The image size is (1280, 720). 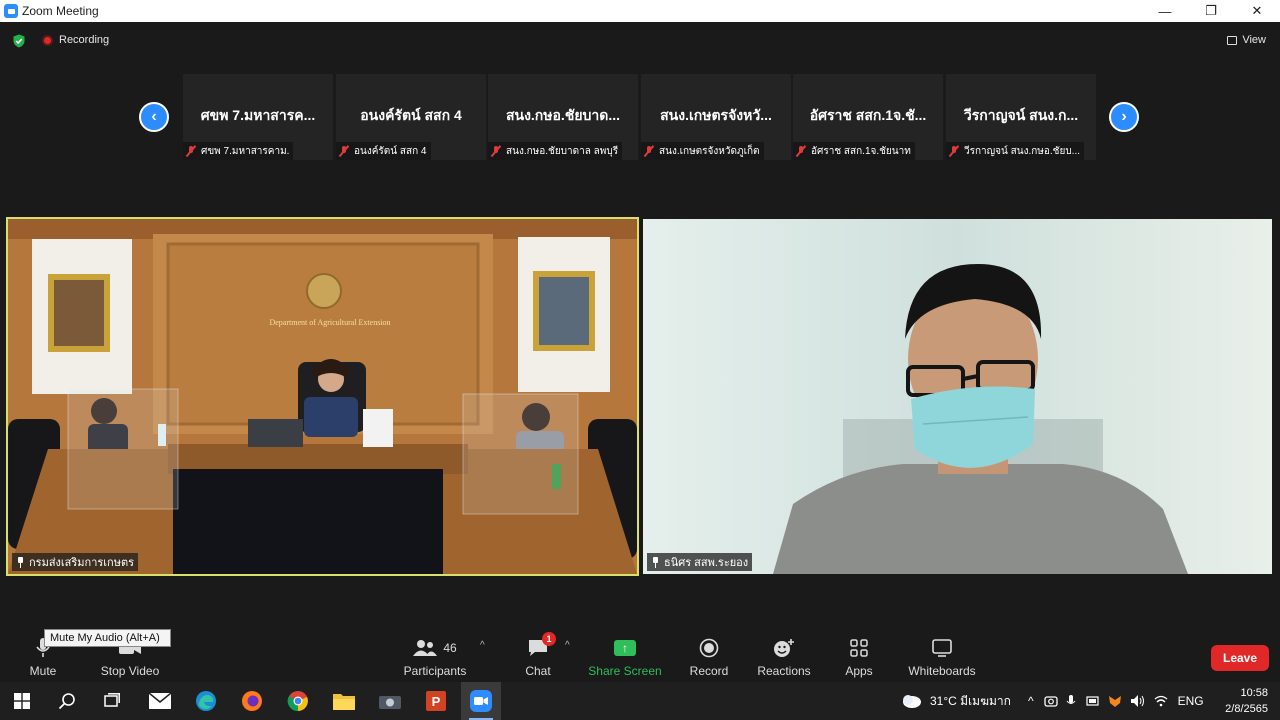 What do you see at coordinates (450, 648) in the screenshot?
I see `participants-count: 46` at bounding box center [450, 648].